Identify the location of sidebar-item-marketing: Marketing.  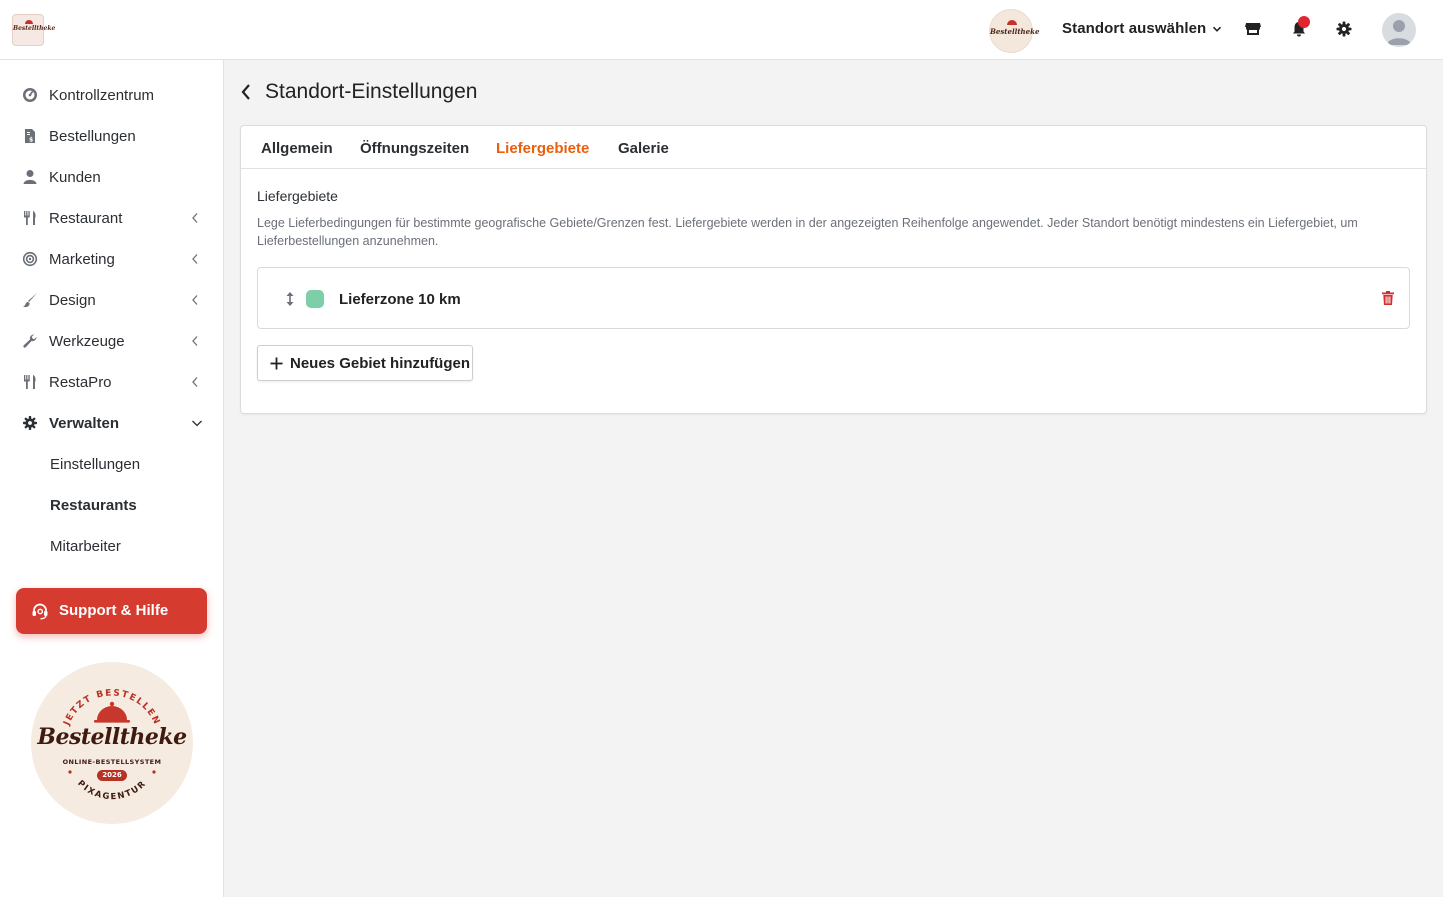
(111, 258).